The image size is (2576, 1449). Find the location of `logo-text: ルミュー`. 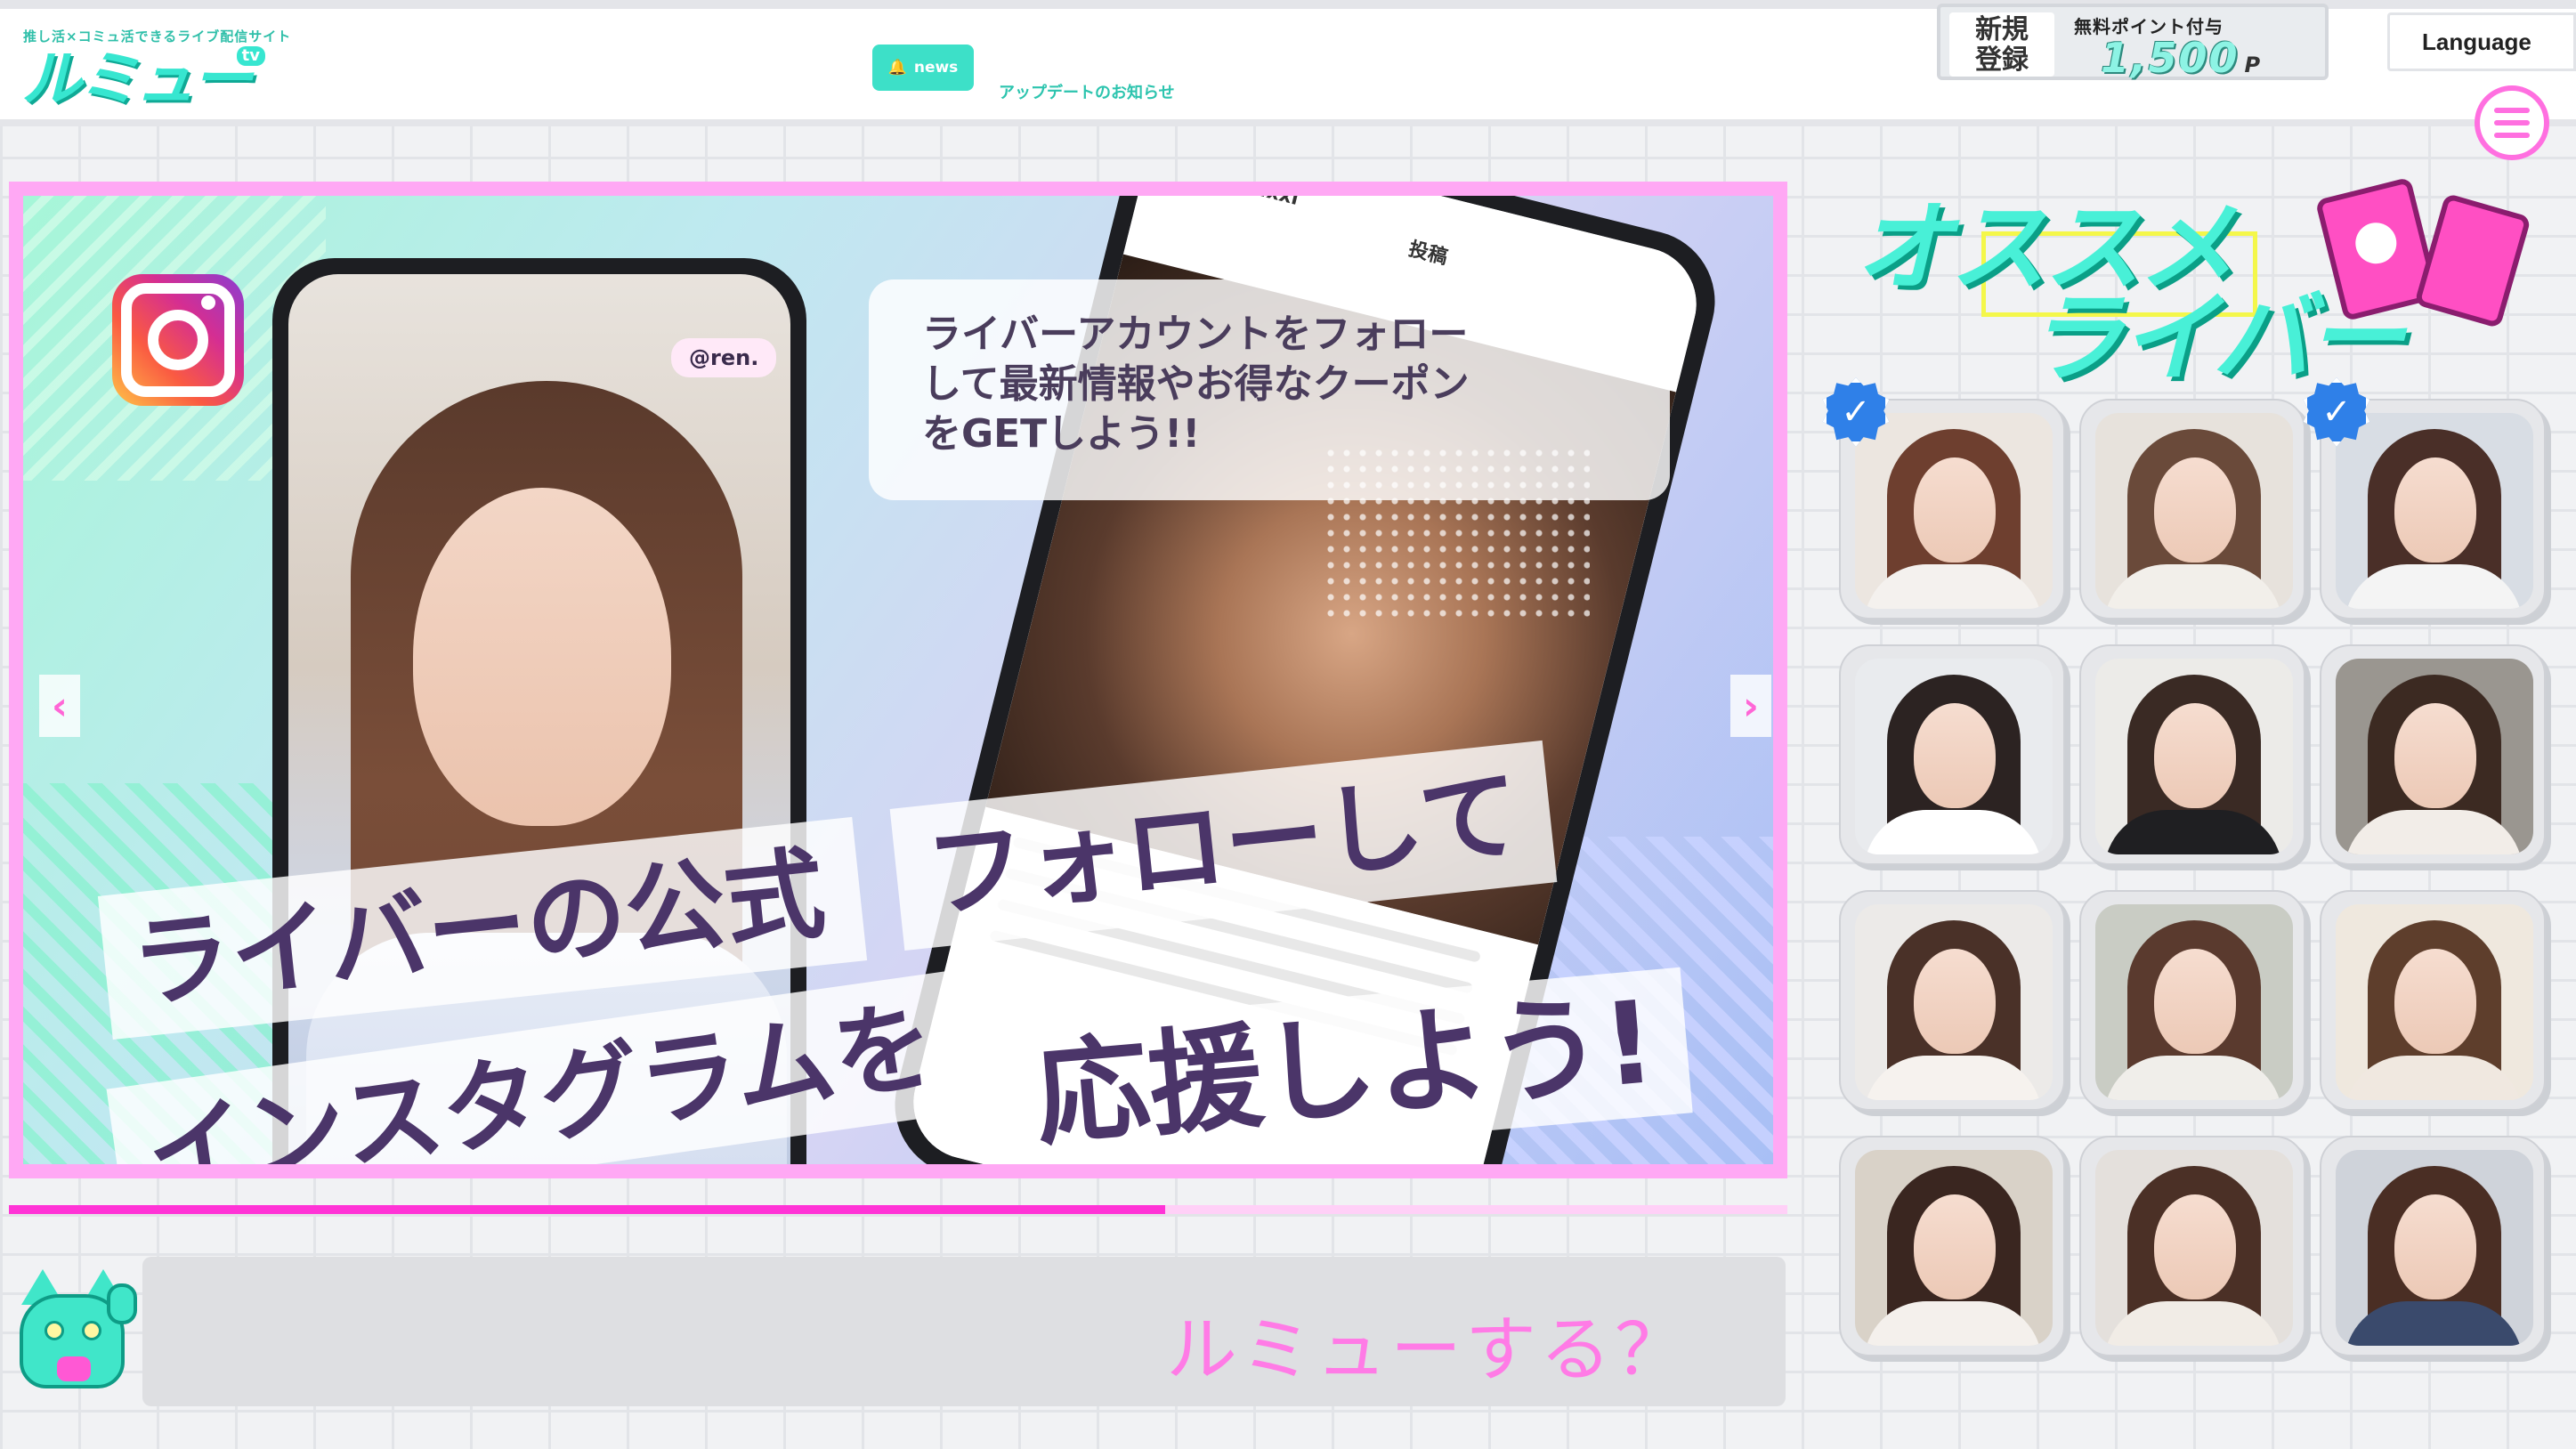

logo-text: ルミュー is located at coordinates (137, 80).